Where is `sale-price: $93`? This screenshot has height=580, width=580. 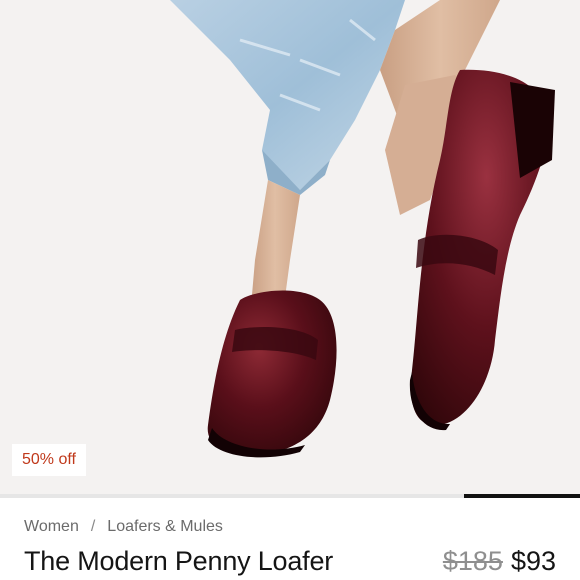 sale-price: $93 is located at coordinates (533, 561).